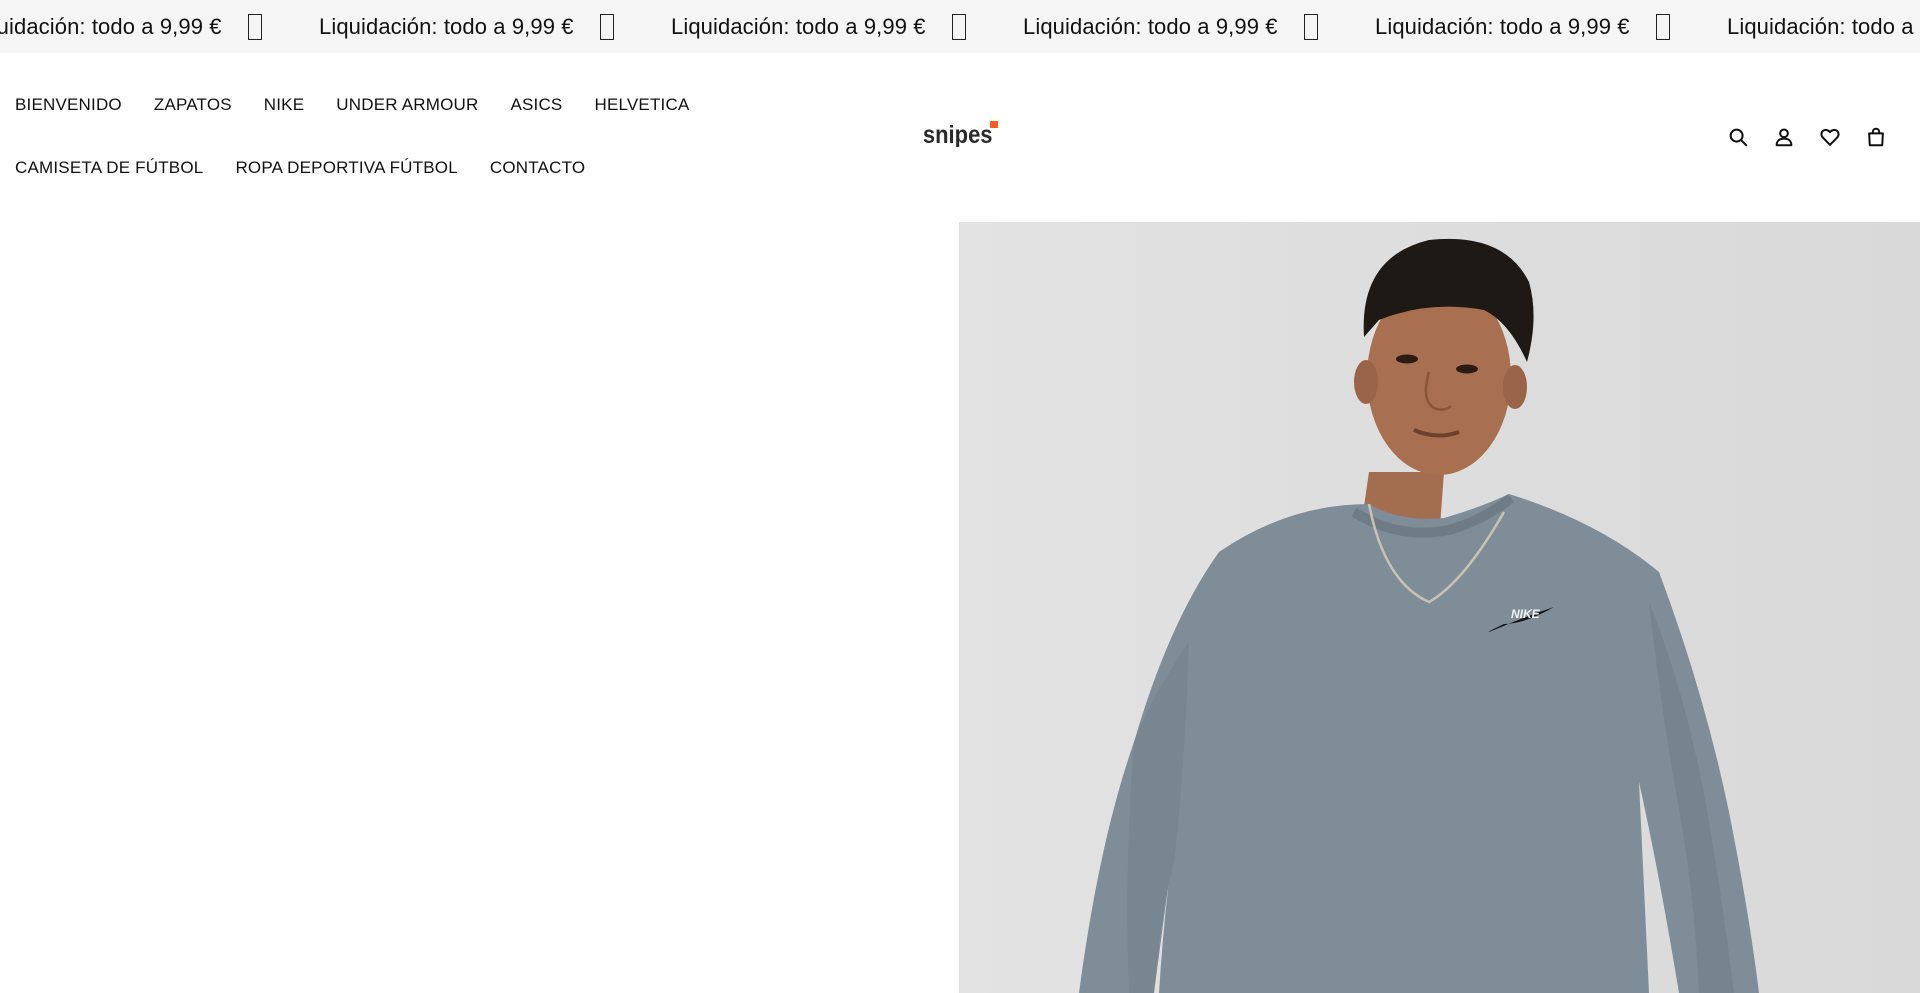 This screenshot has width=1920, height=993. Describe the element at coordinates (68, 105) in the screenshot. I see `nav-link-bienvenido: BIENVENIDO` at that location.